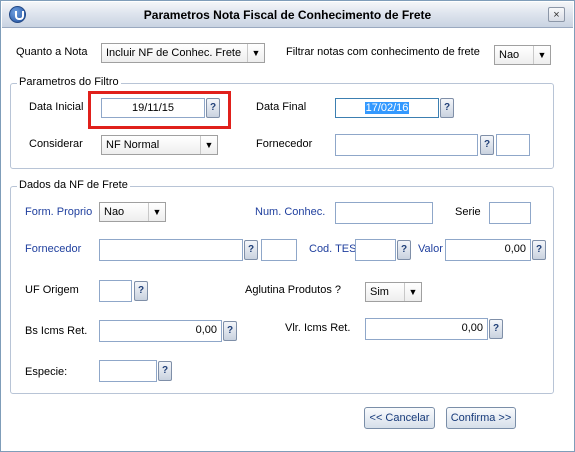  I want to click on serie-input, so click(510, 213).